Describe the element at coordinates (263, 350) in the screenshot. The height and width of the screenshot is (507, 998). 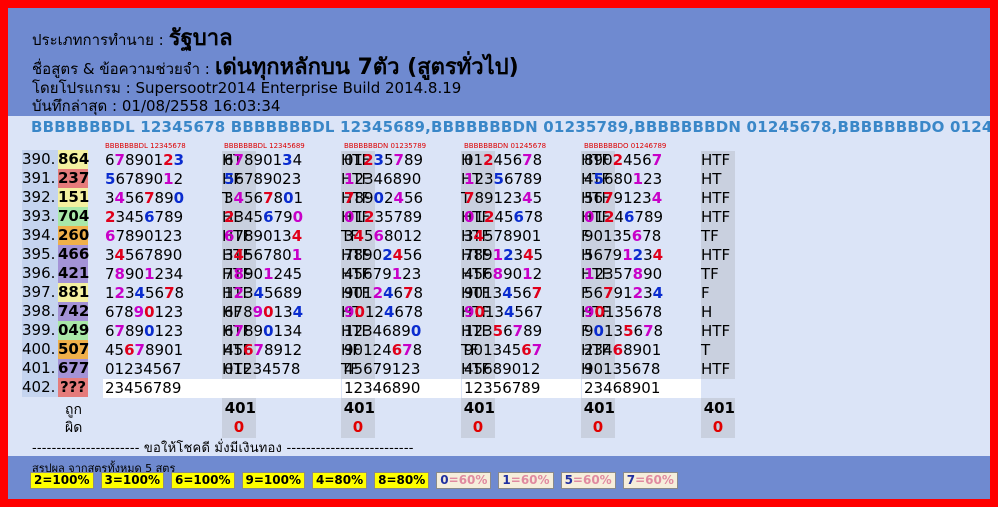
I see `digit-set: 45678912` at that location.